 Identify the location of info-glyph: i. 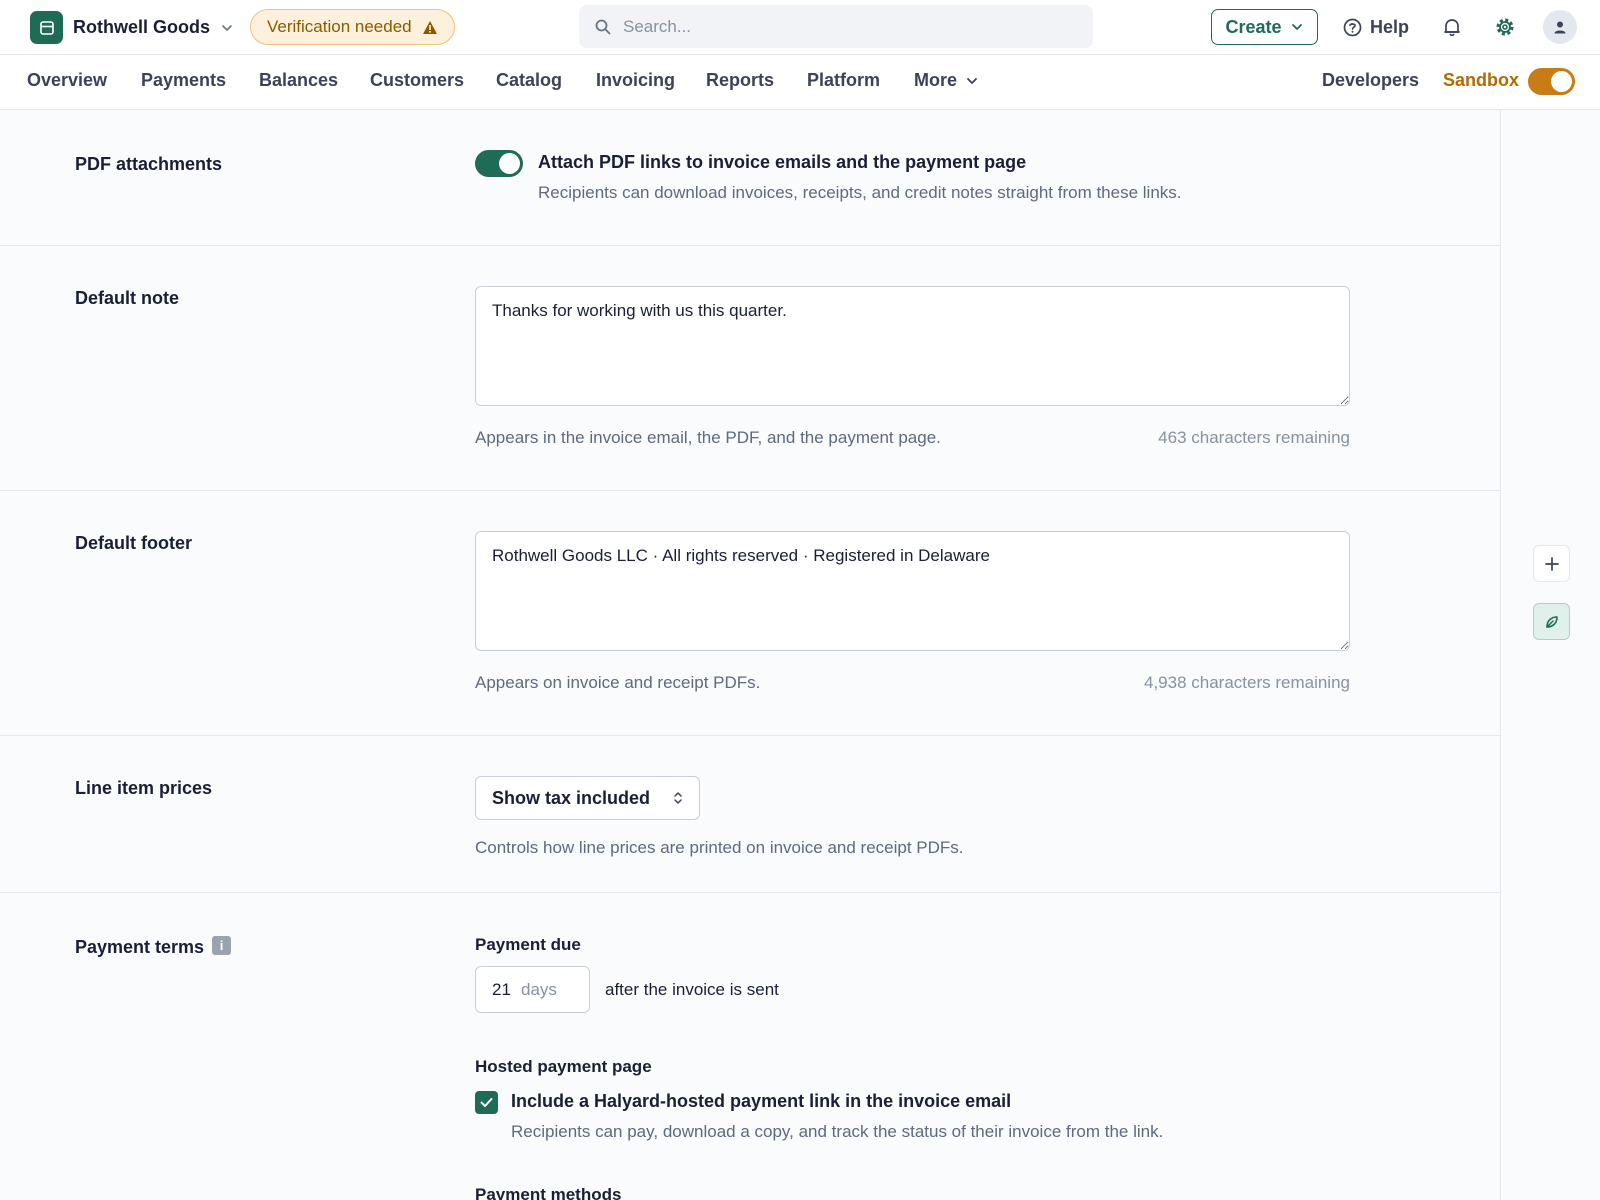
(221, 945).